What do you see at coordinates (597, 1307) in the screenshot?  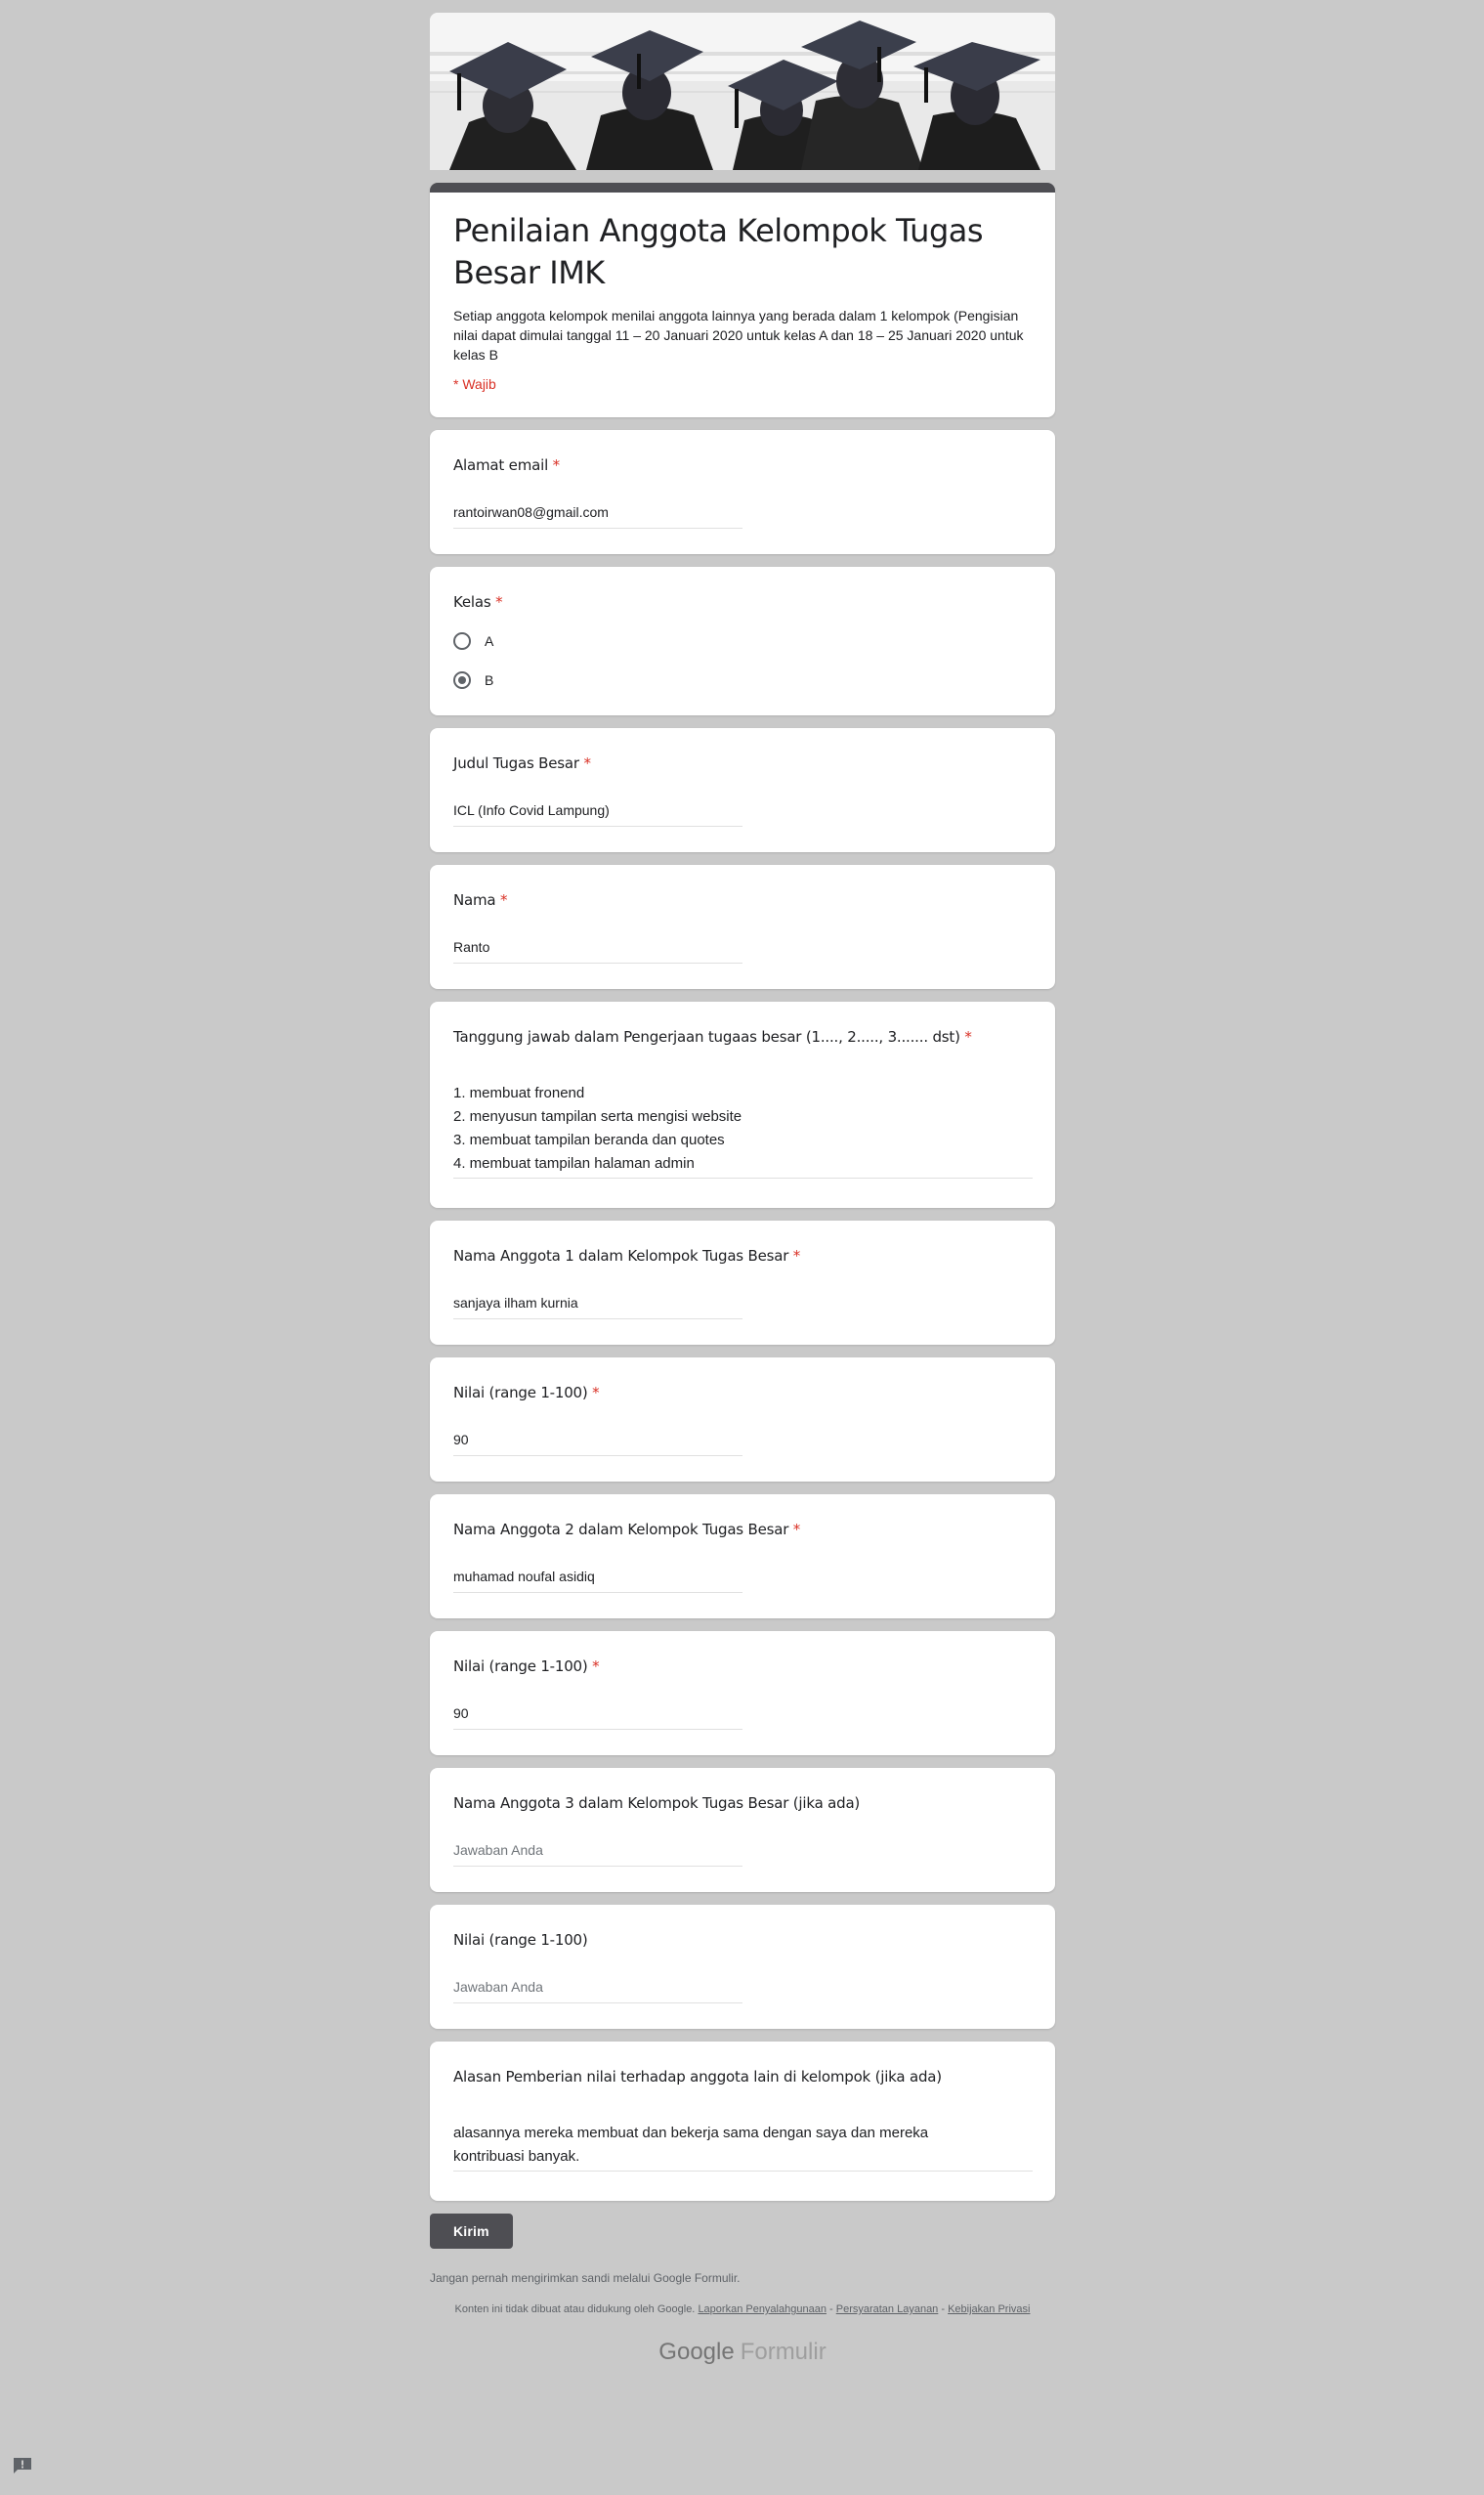 I see `anggota-1-field: sanjaya ilham kurnia` at bounding box center [597, 1307].